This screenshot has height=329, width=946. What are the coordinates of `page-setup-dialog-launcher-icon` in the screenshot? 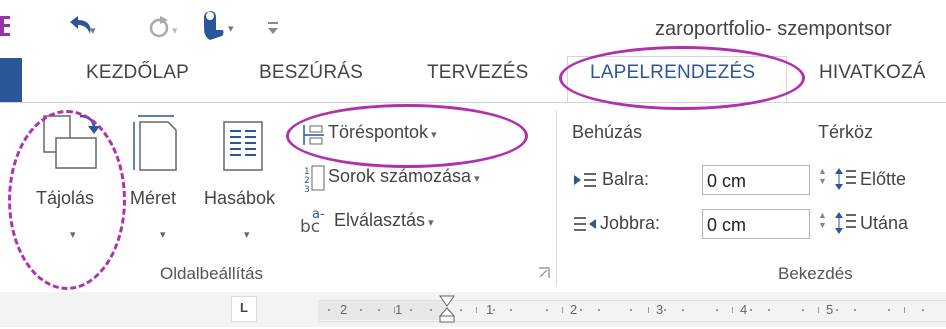 It's located at (544, 273).